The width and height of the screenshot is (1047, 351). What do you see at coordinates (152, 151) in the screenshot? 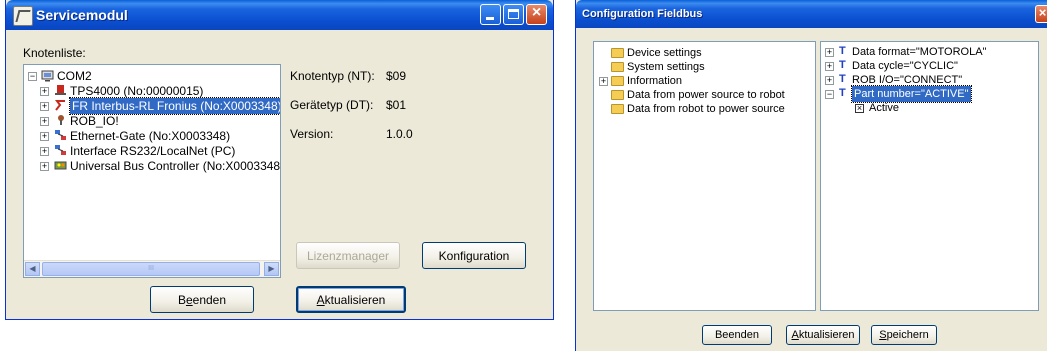
I see `tree-item-interface-rs232: Interface RS232/LocalNet (PC)` at bounding box center [152, 151].